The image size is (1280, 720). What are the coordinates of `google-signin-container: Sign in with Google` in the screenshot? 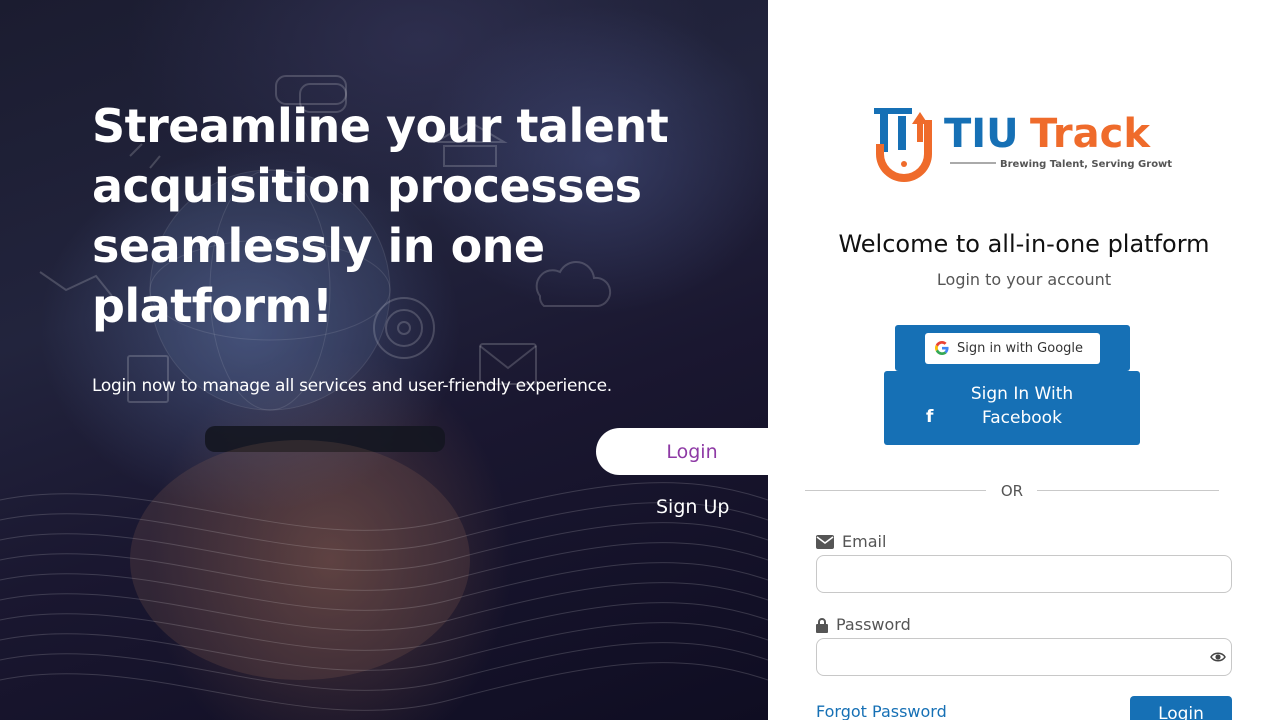 It's located at (1012, 348).